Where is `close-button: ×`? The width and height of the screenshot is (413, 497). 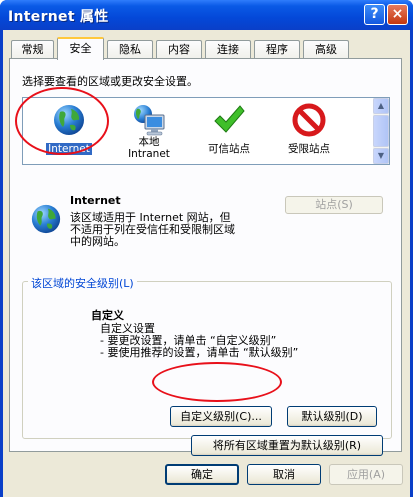 close-button: × is located at coordinates (397, 14).